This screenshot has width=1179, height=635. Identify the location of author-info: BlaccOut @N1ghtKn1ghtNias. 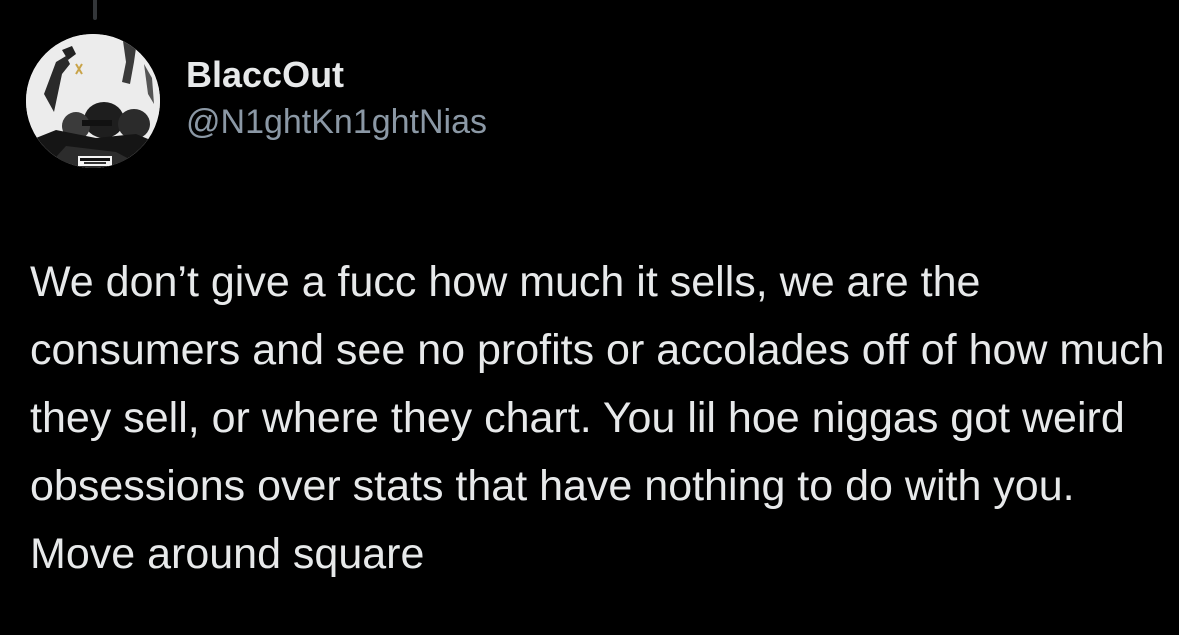
(336, 98).